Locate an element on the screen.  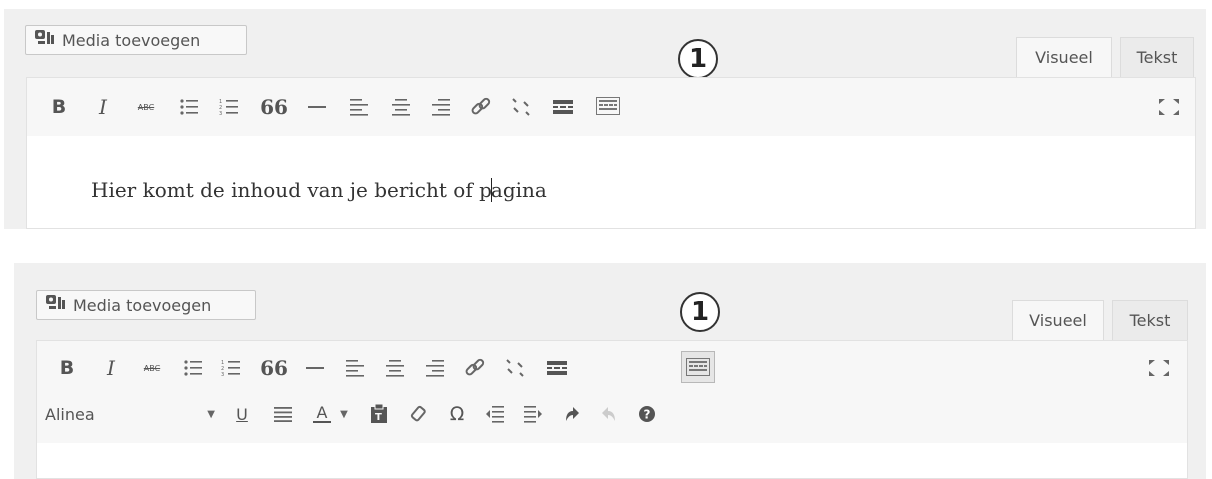
undo-icon is located at coordinates (571, 414).